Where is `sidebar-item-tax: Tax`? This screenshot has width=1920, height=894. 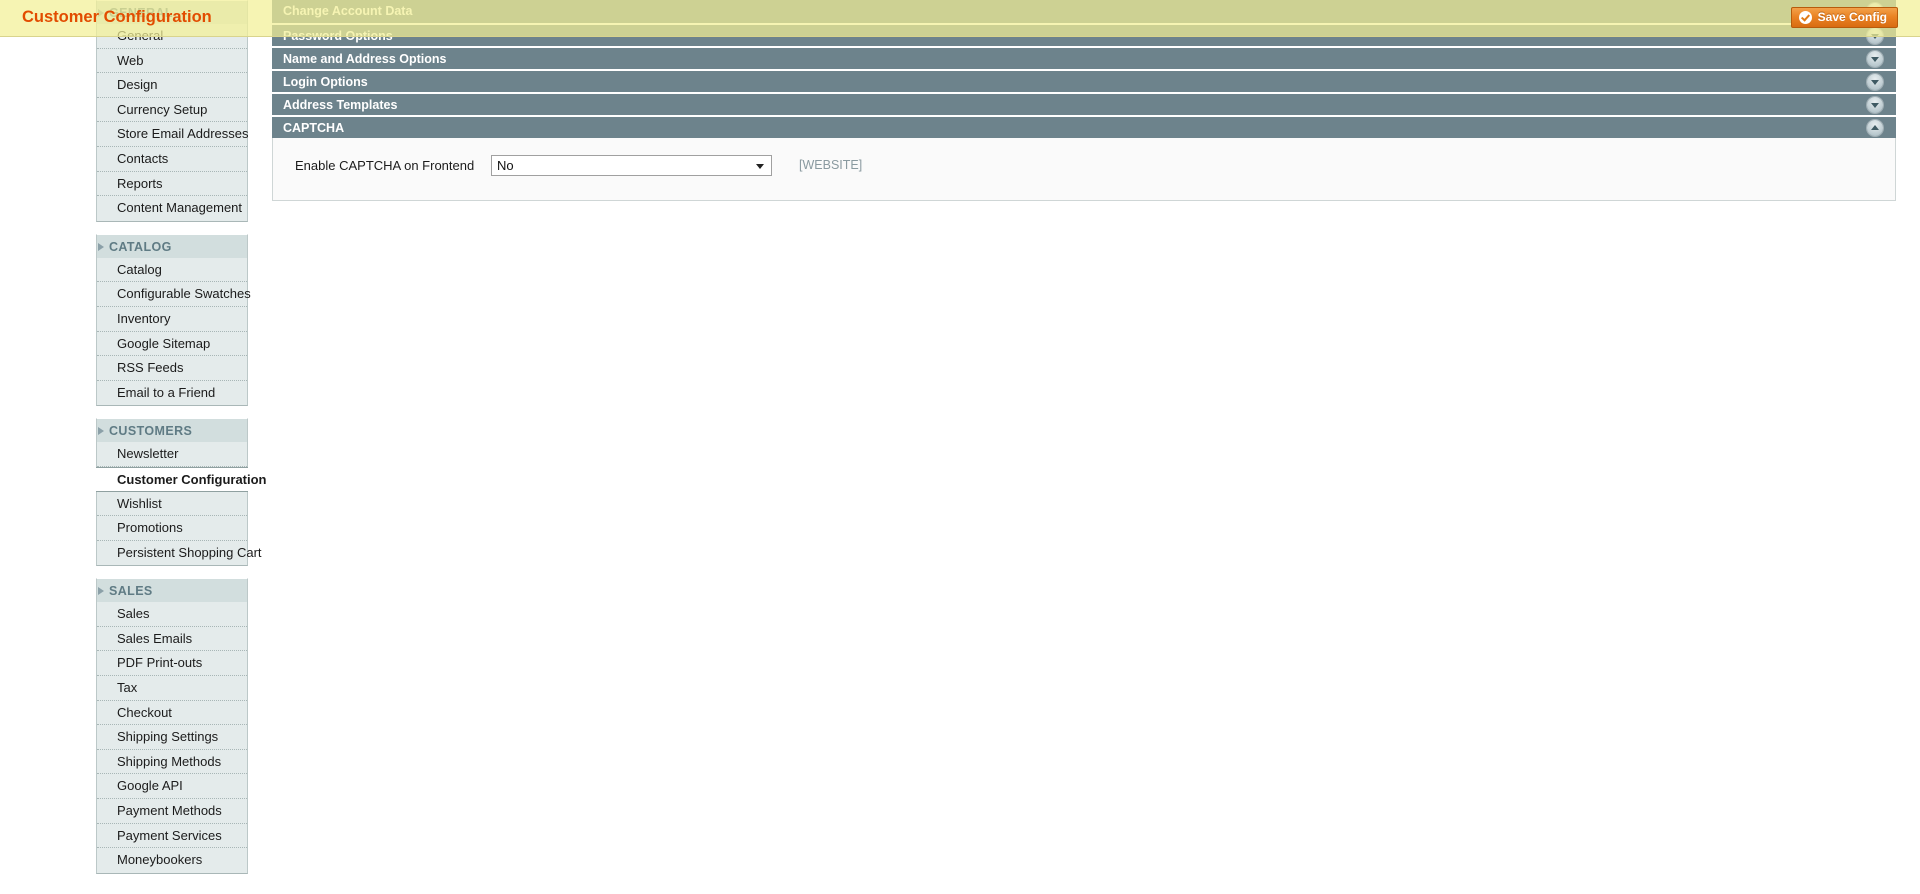
sidebar-item-tax: Tax is located at coordinates (172, 688).